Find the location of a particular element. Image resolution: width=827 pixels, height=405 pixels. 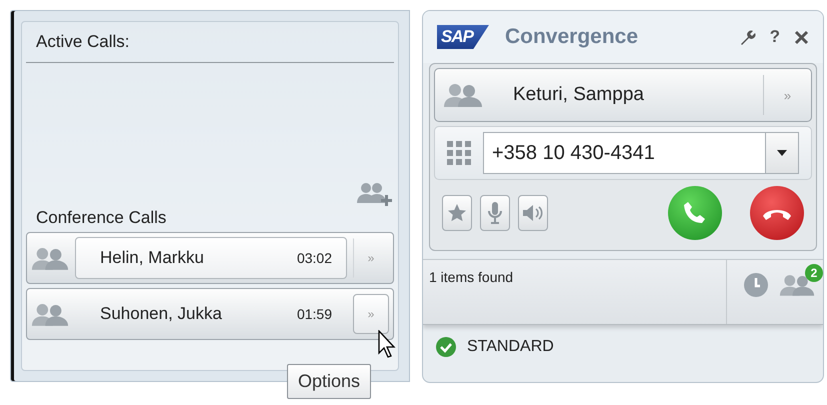

call-row: Helin, Markku 03:02 » is located at coordinates (210, 258).